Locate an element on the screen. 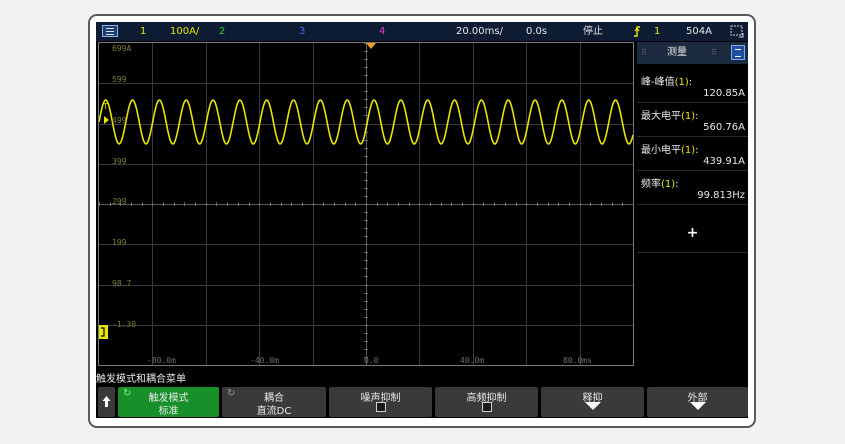 This screenshot has height=444, width=845. softkey-menu-title: 触发模式和耦合菜单 is located at coordinates (141, 379).